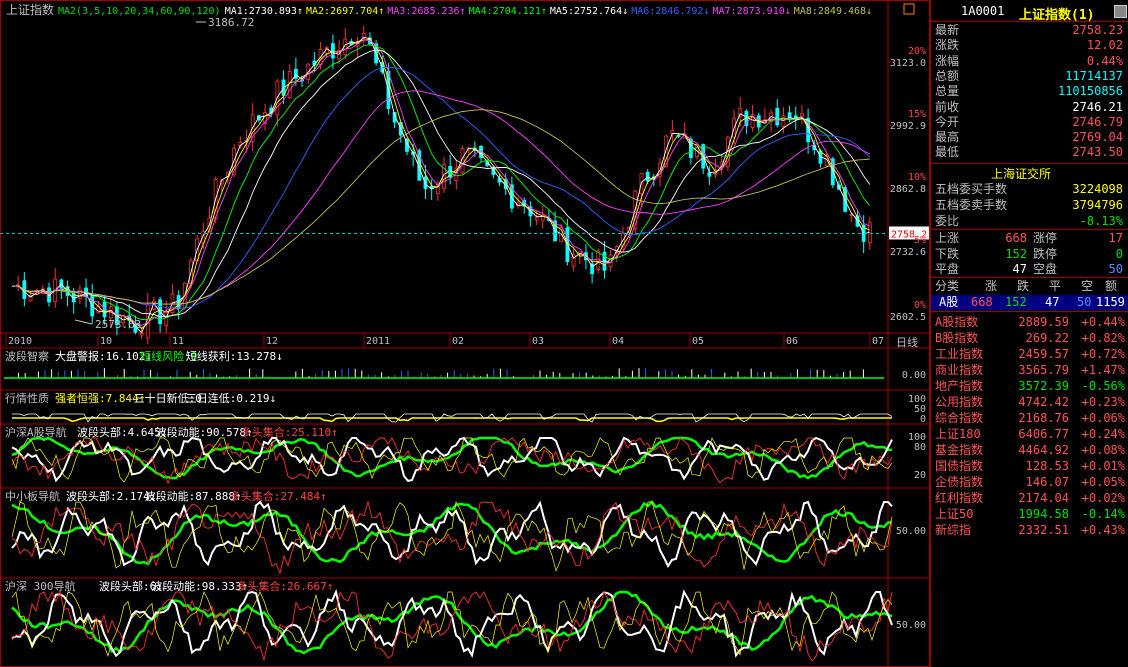  Describe the element at coordinates (83, 322) in the screenshot. I see `low-pointer` at that location.